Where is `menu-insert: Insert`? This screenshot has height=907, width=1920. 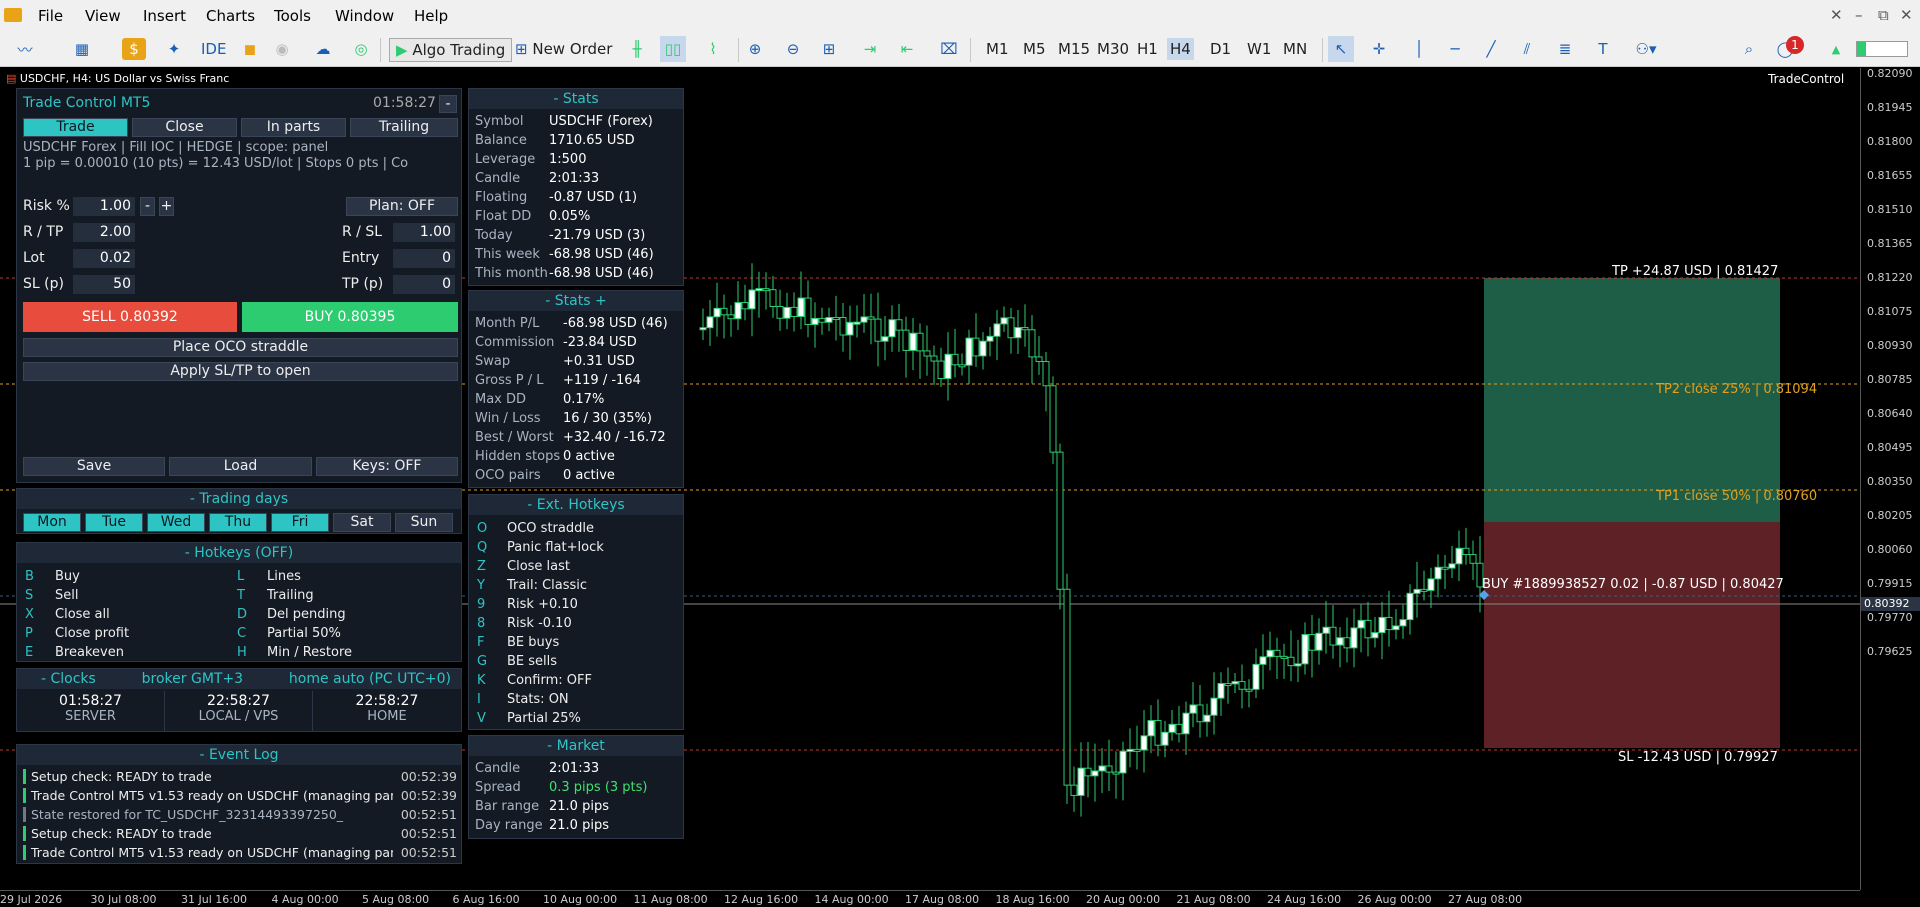
menu-insert: Insert is located at coordinates (164, 16).